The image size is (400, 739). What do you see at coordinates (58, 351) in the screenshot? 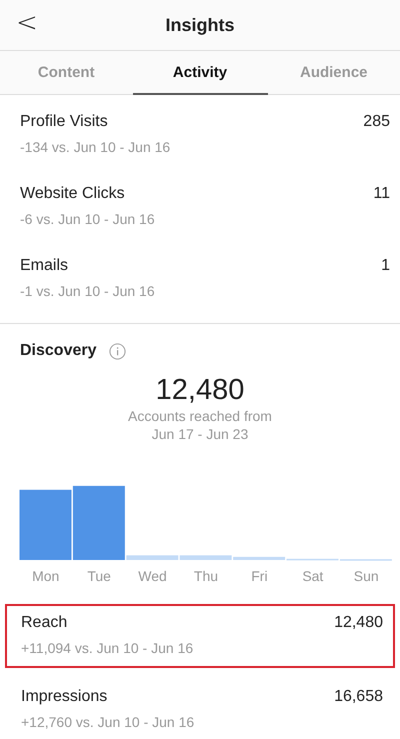
I see `section-title: Discovery` at bounding box center [58, 351].